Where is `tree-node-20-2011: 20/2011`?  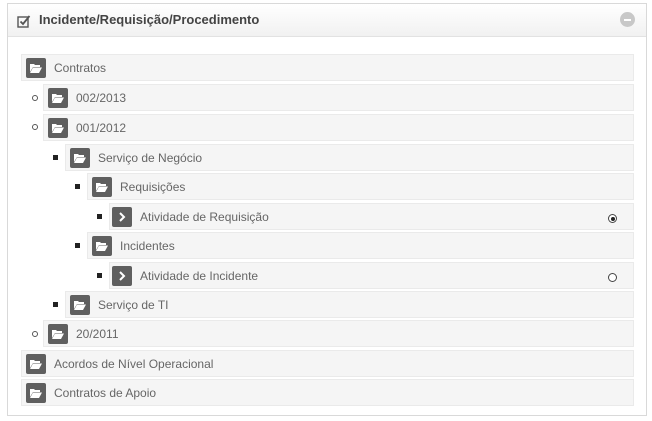 tree-node-20-2011: 20/2011 is located at coordinates (338, 333).